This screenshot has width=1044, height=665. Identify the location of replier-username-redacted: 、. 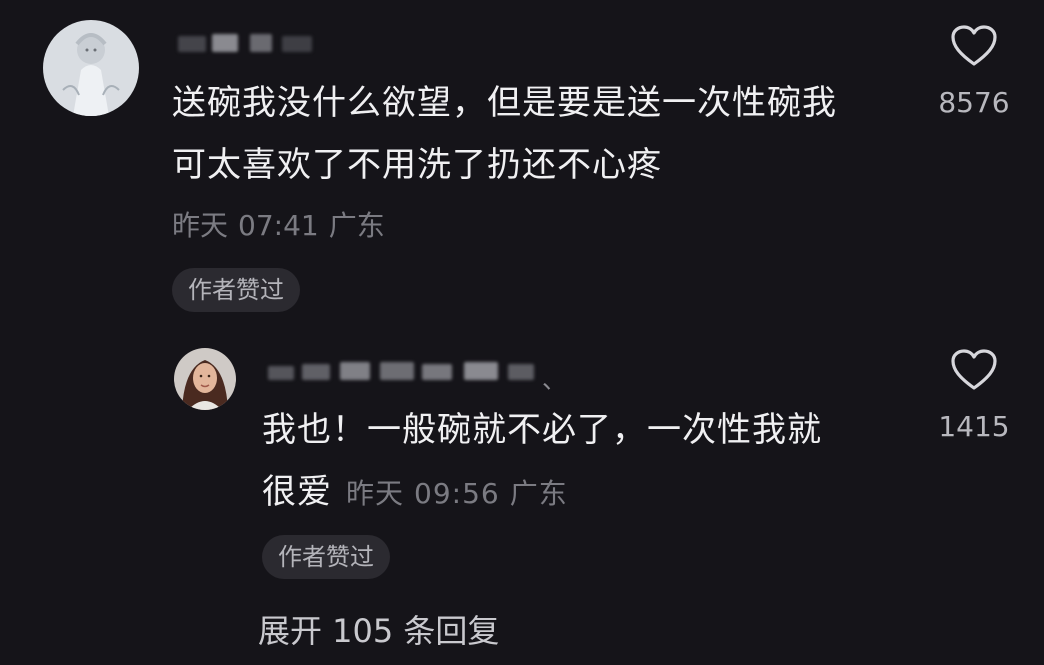
(422, 375).